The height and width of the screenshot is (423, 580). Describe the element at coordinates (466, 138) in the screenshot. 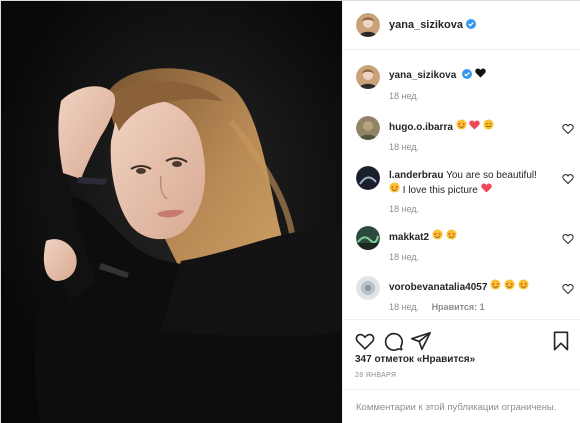

I see `comment-item: hugo.o.ibarra 18 нед.` at that location.